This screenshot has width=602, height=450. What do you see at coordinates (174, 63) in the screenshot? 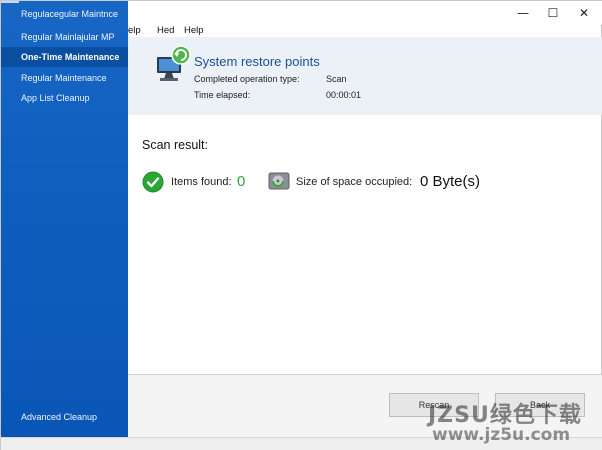
I see `system-restore-icon` at bounding box center [174, 63].